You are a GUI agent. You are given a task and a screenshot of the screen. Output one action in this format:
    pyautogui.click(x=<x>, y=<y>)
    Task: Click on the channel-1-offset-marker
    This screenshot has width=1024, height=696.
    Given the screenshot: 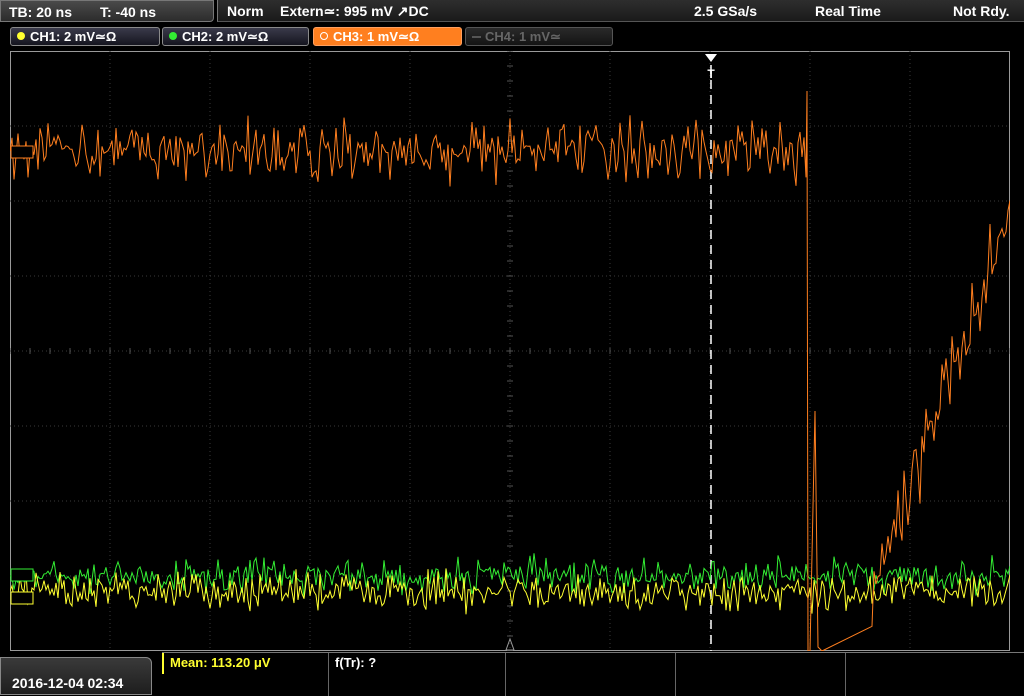 What is the action you would take?
    pyautogui.click(x=22, y=598)
    